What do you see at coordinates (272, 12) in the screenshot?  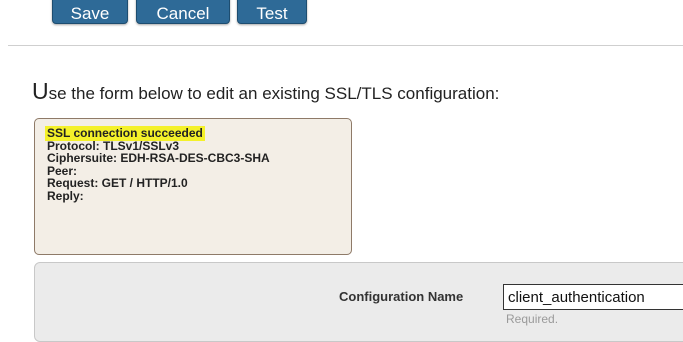 I see `test-button: Test` at bounding box center [272, 12].